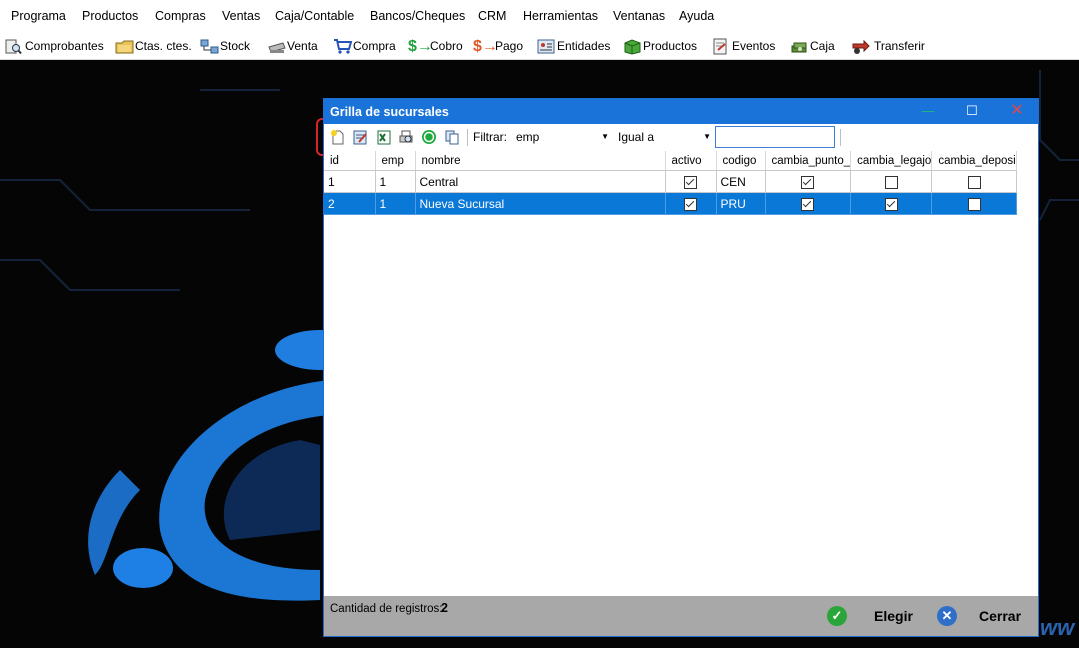 The image size is (1079, 648). I want to click on edit-record-icon, so click(360, 137).